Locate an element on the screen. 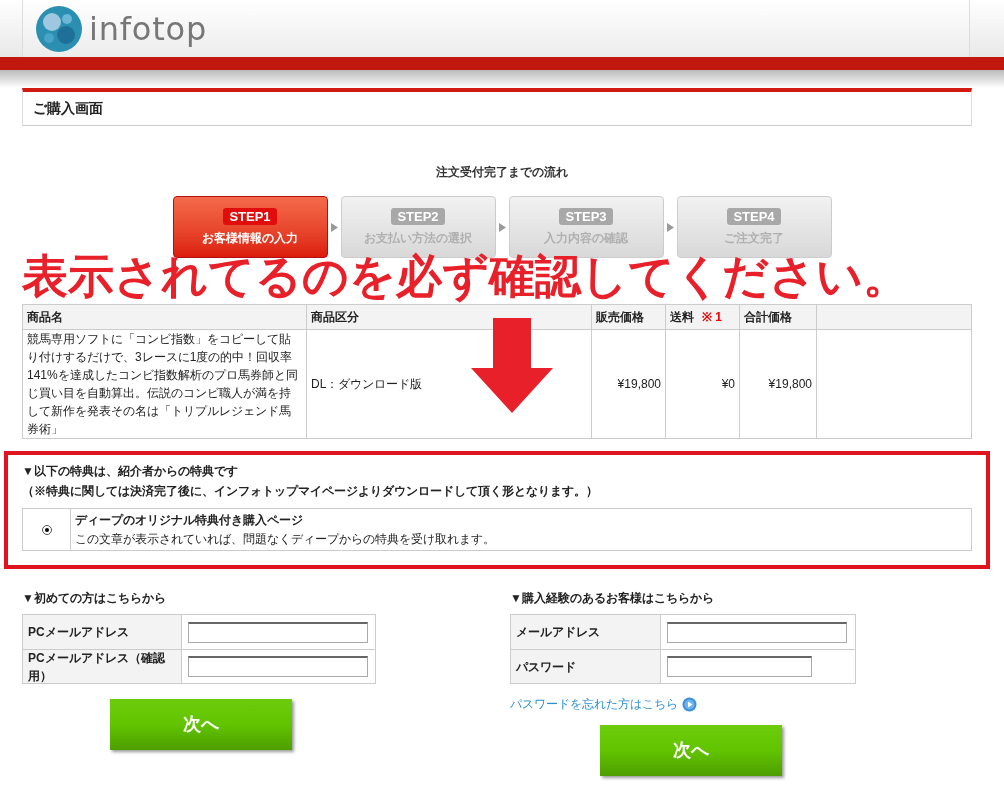 The height and width of the screenshot is (785, 1004). section-heading: ▼以下の特典は、紹介者からの特典です is located at coordinates (130, 471).